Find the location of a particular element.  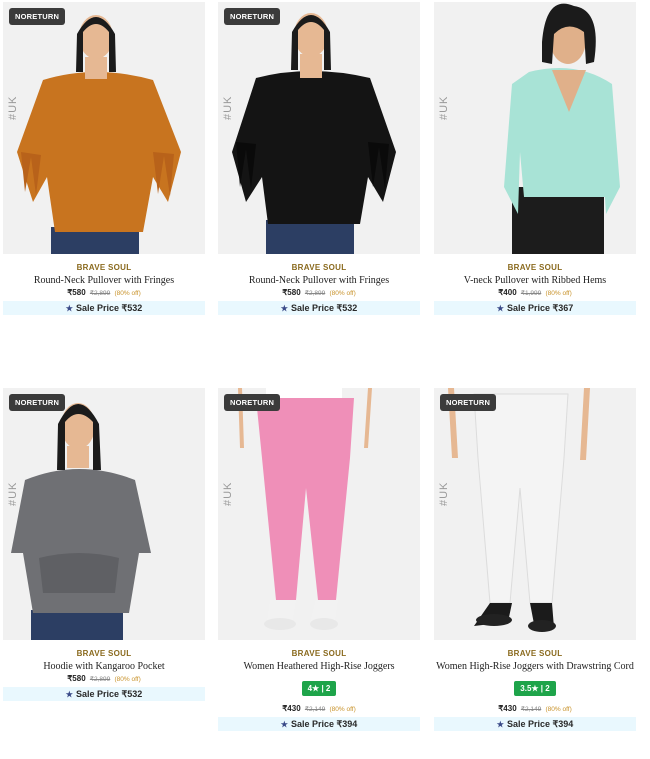

product-image: #UK is located at coordinates (535, 128).